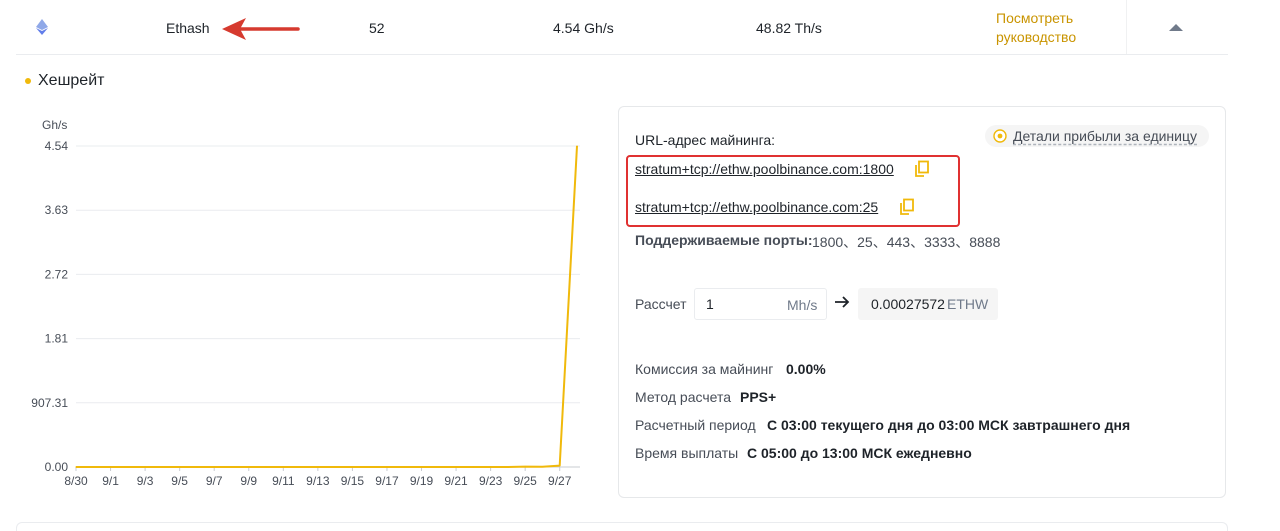  What do you see at coordinates (802, 305) in the screenshot?
I see `hashrate-unit: Mh/s` at bounding box center [802, 305].